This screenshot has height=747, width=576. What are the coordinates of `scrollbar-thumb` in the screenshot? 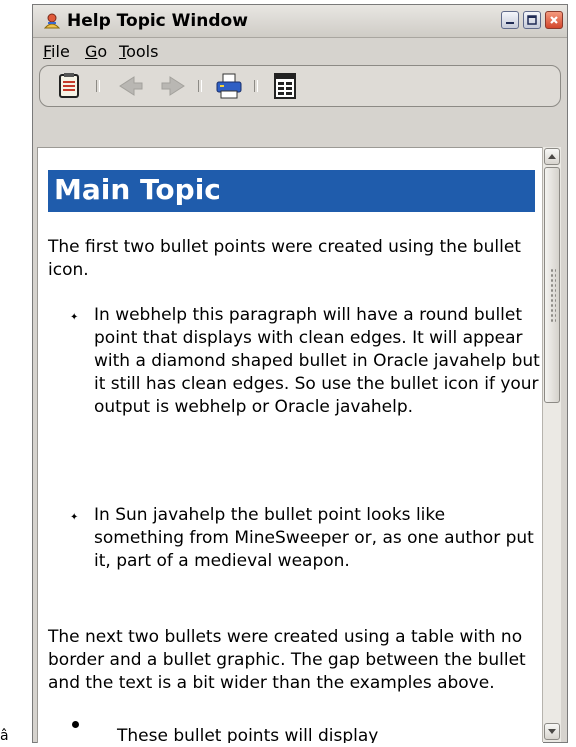 It's located at (552, 285).